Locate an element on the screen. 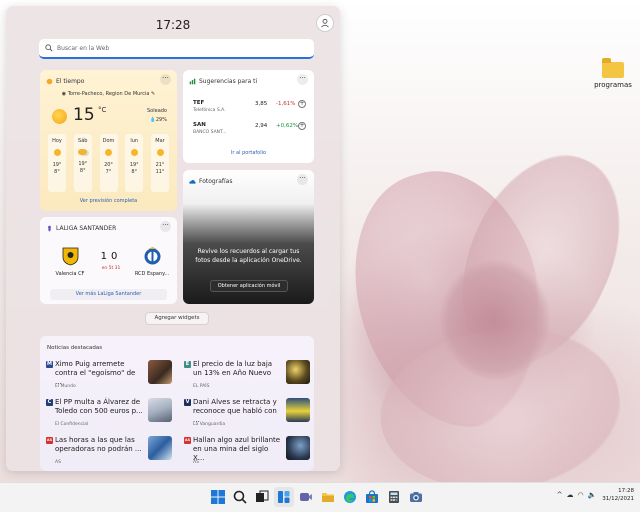  forecast-day: lun 19° 8° is located at coordinates (134, 163).